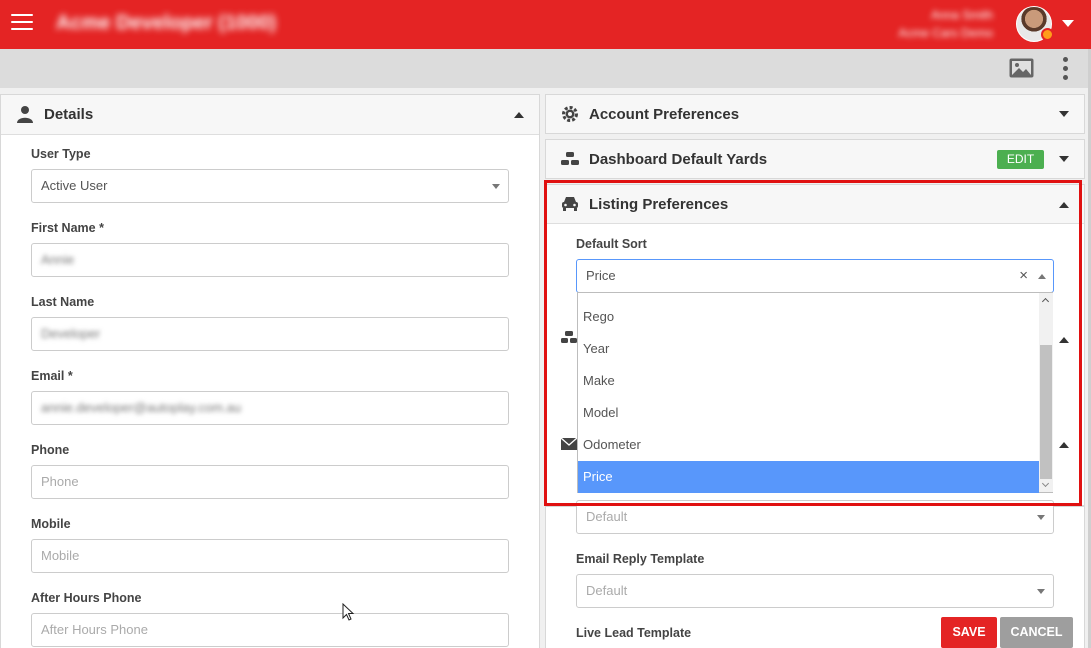  I want to click on after-hours-phone-placeholder: After Hours Phone, so click(94, 629).